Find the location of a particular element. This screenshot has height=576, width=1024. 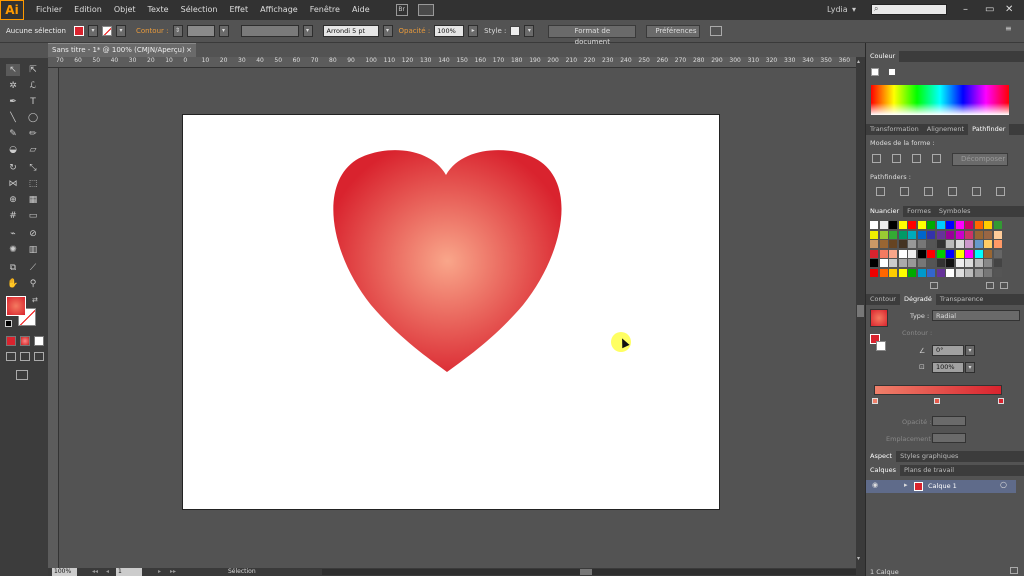

divide-icon is located at coordinates (880, 191).